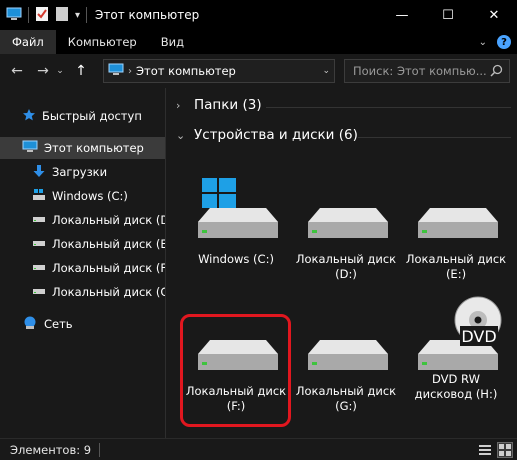  Describe the element at coordinates (147, 15) in the screenshot. I see `window-title: Этот компьютер` at that location.